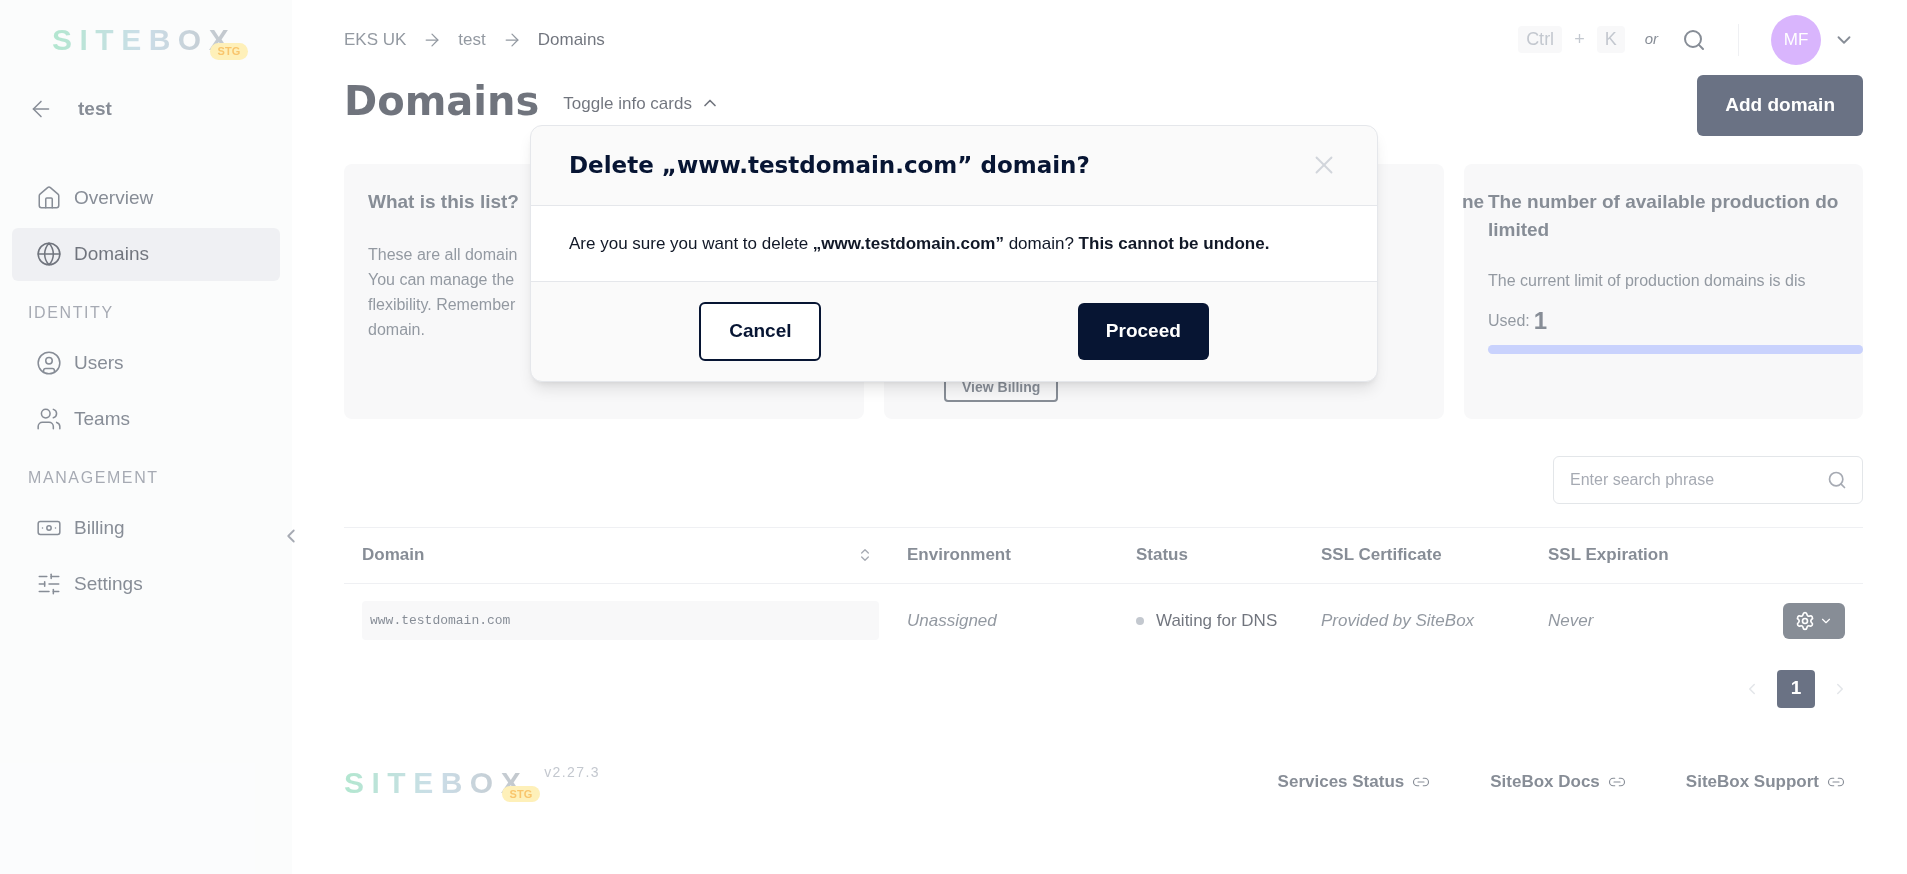 This screenshot has width=1907, height=874. What do you see at coordinates (146, 419) in the screenshot?
I see `sidebar-item: Teams` at bounding box center [146, 419].